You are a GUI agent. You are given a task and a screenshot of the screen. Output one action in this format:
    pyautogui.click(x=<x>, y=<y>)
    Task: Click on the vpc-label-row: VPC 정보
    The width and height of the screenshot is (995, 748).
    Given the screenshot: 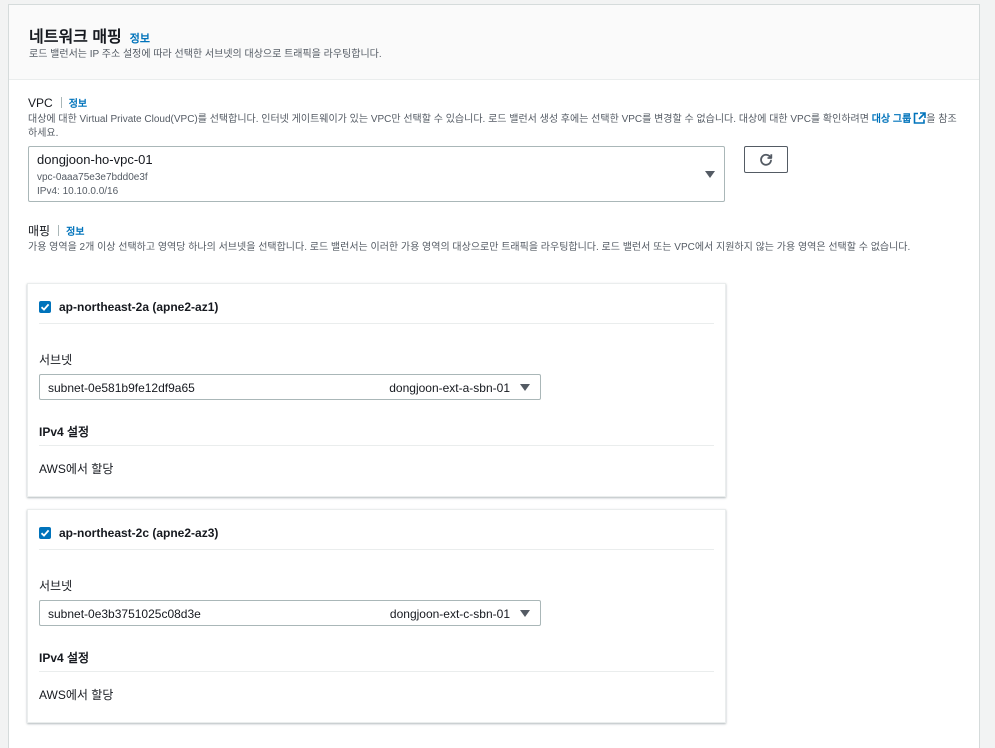 What is the action you would take?
    pyautogui.click(x=57, y=103)
    